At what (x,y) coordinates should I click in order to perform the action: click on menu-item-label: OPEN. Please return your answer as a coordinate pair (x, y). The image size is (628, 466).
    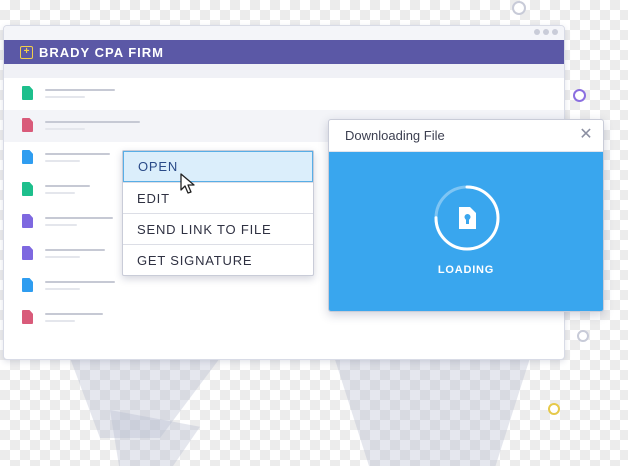
    Looking at the image, I should click on (158, 166).